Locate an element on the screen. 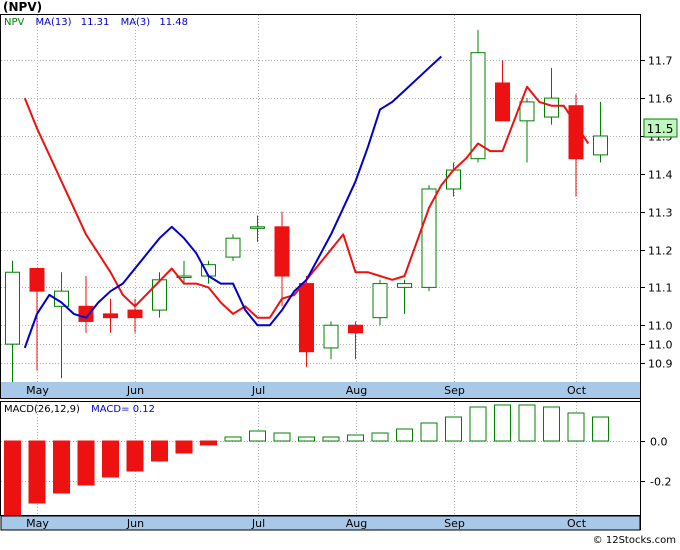 The width and height of the screenshot is (680, 550). price-xtick-label: Sep is located at coordinates (454, 390).